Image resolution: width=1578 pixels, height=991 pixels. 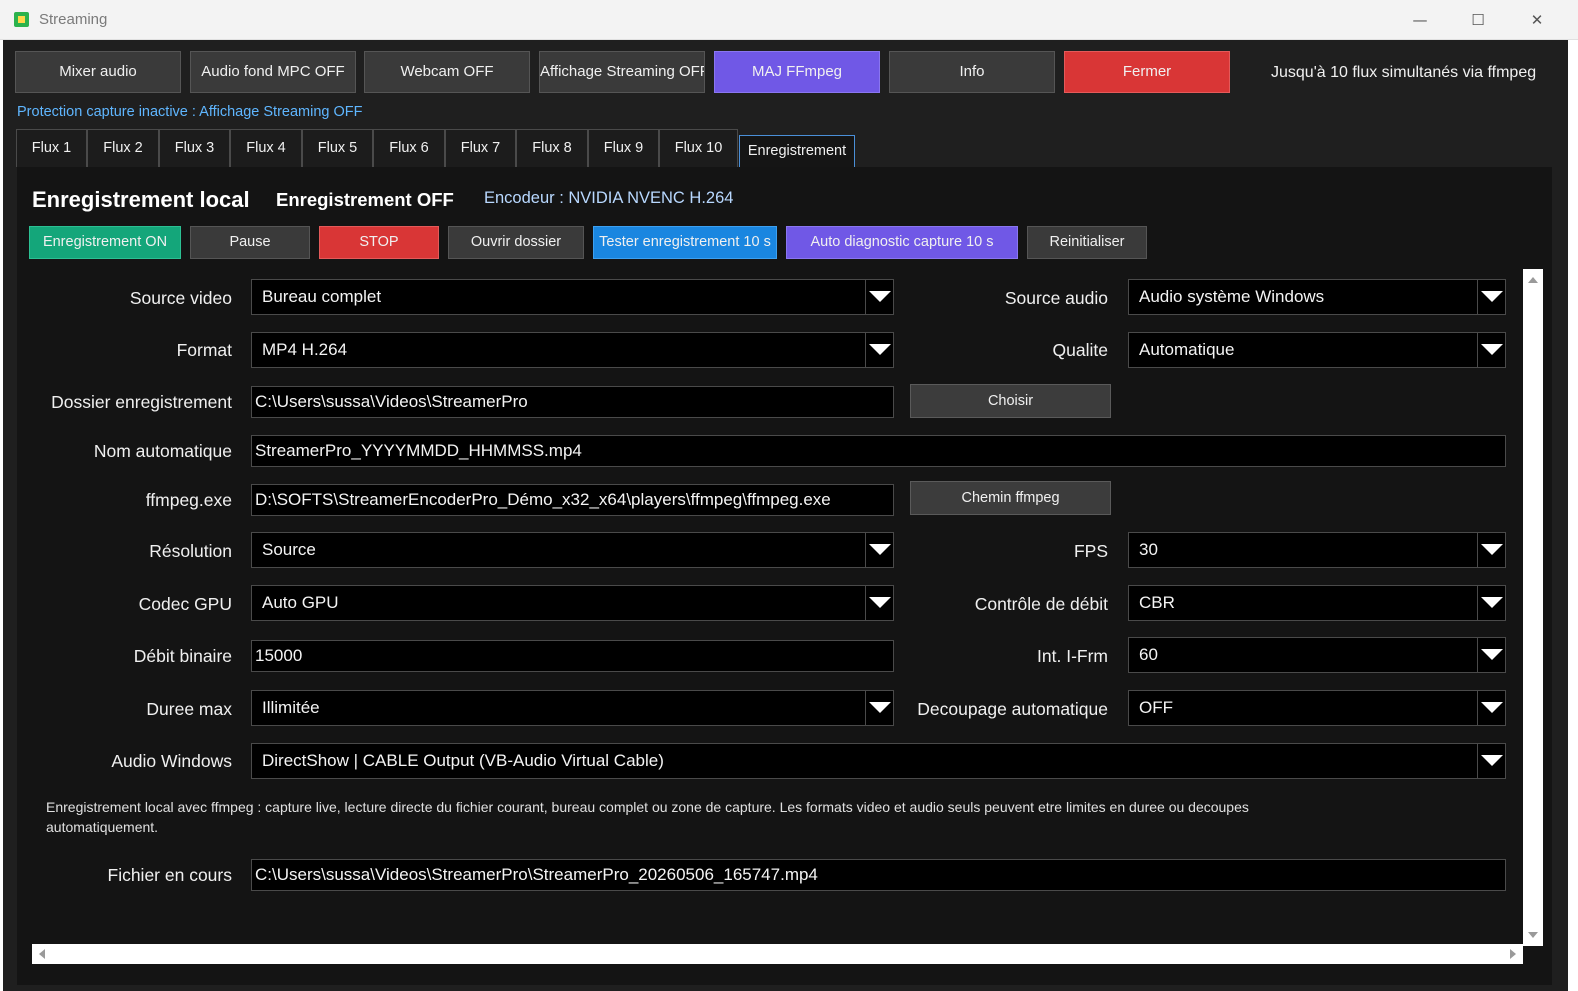 What do you see at coordinates (572, 656) in the screenshot?
I see `debit-binaire-input: 15000` at bounding box center [572, 656].